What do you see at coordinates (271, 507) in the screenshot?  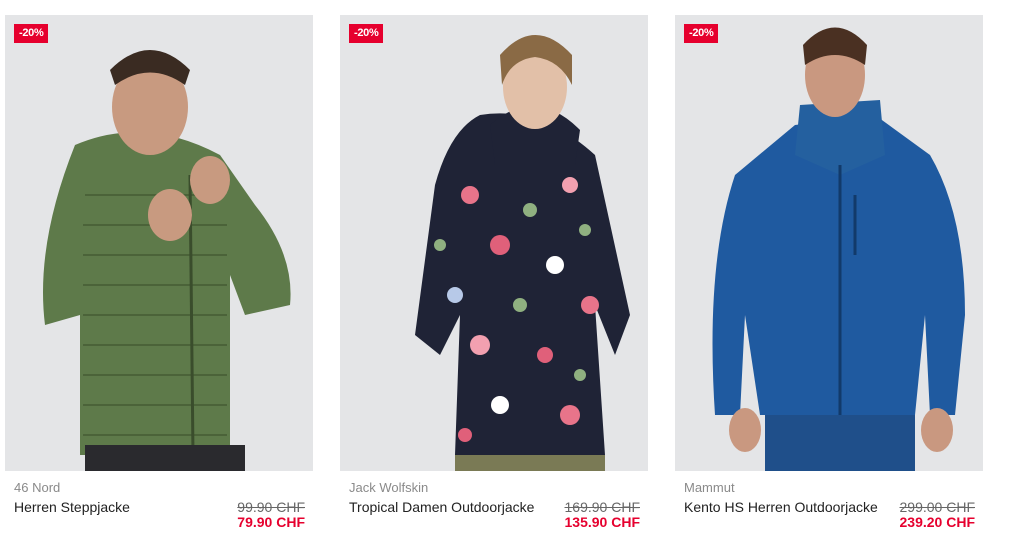 I see `old-price: 99.90 CHF` at bounding box center [271, 507].